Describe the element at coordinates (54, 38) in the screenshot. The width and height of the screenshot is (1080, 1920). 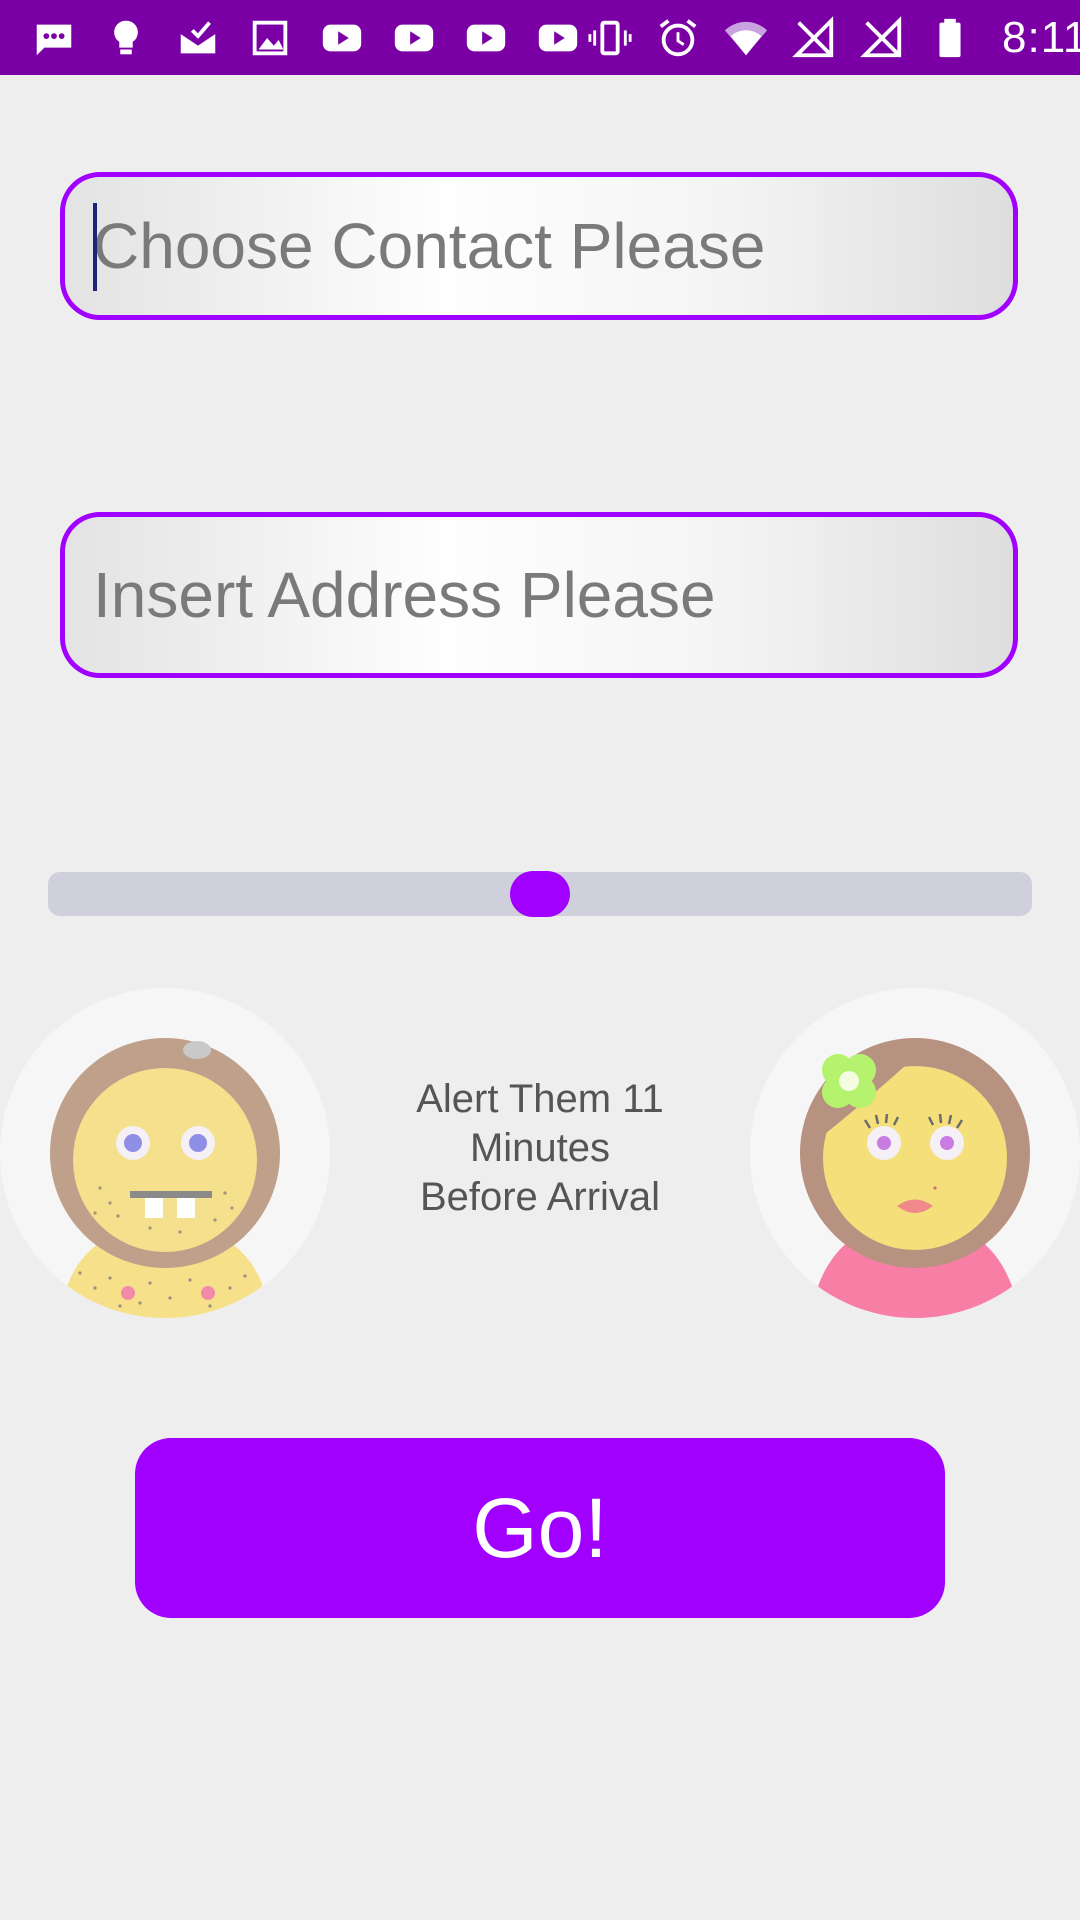
I see `chat-bubble-icon` at that location.